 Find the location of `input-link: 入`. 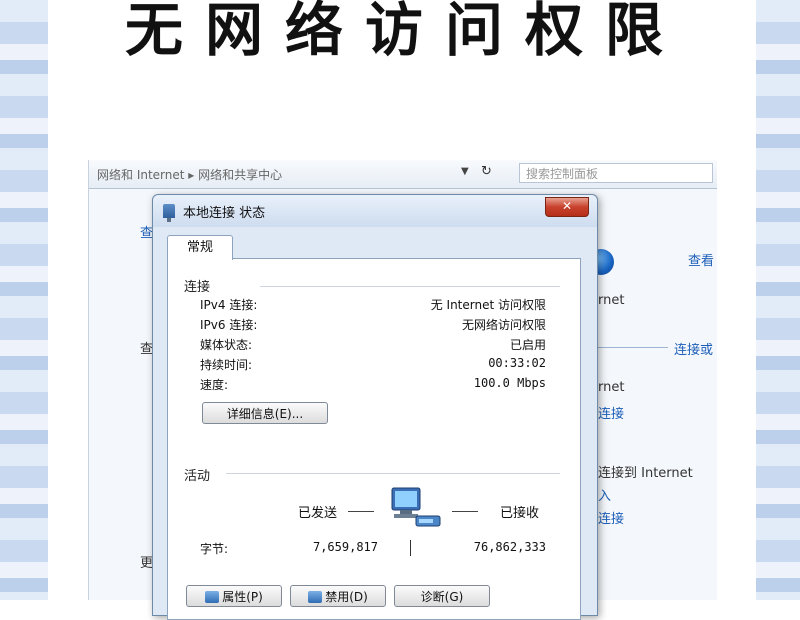

input-link: 入 is located at coordinates (604, 494).